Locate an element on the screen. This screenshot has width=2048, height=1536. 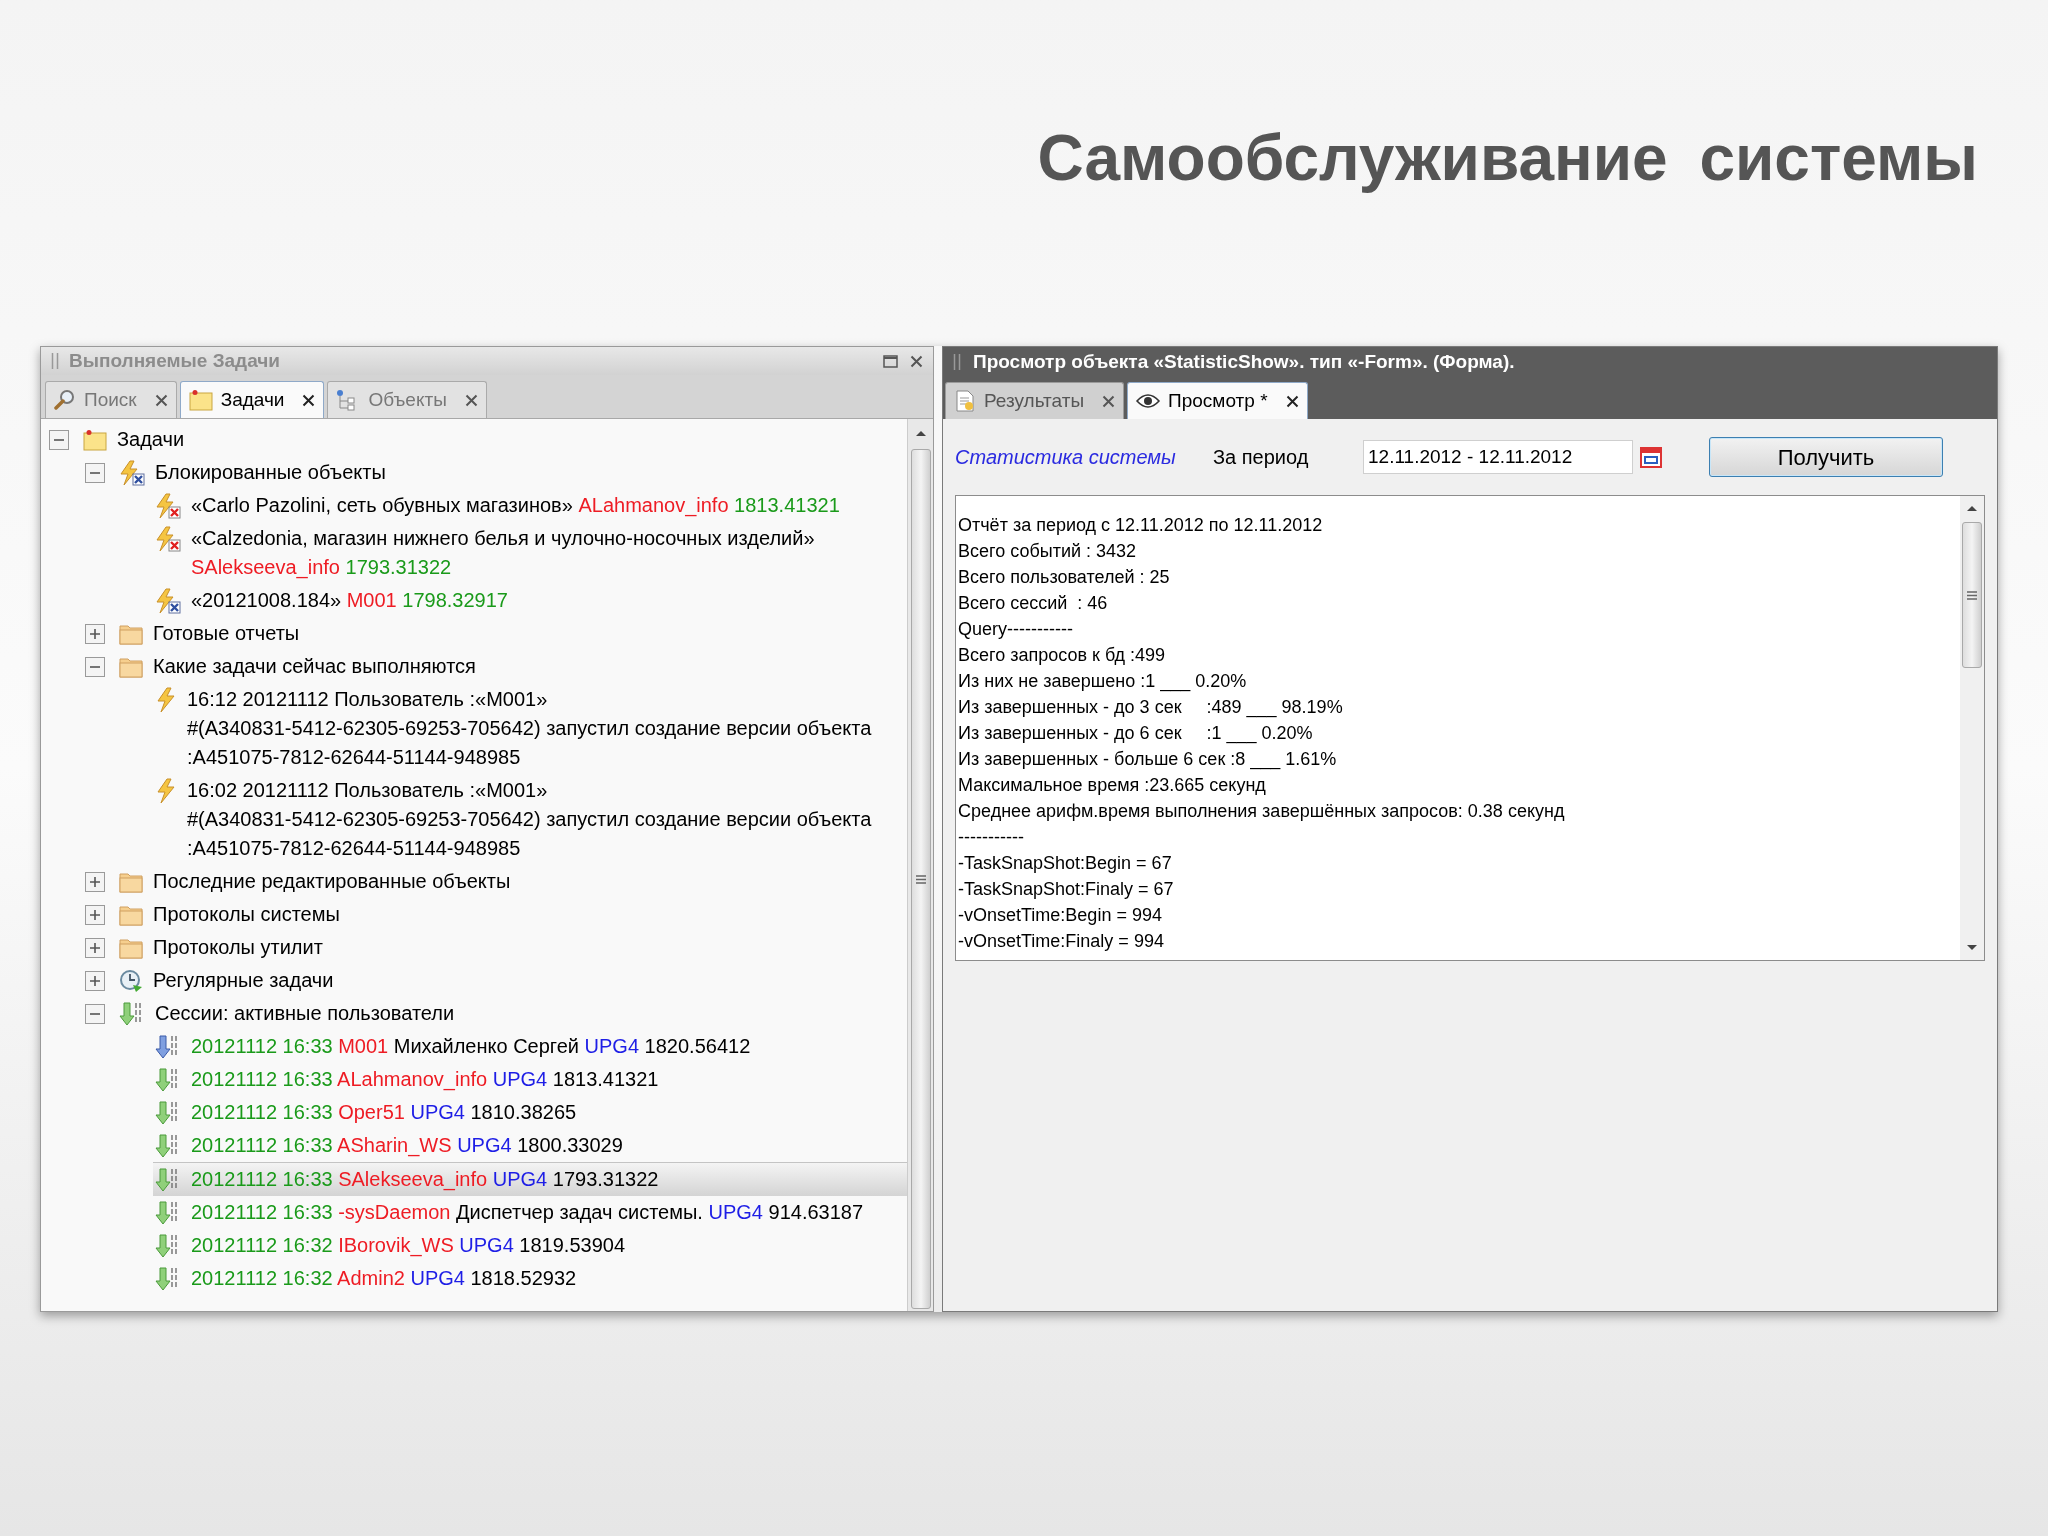
report-line: Из них не завершено :1 ___ 0.20% is located at coordinates (1103, 682).